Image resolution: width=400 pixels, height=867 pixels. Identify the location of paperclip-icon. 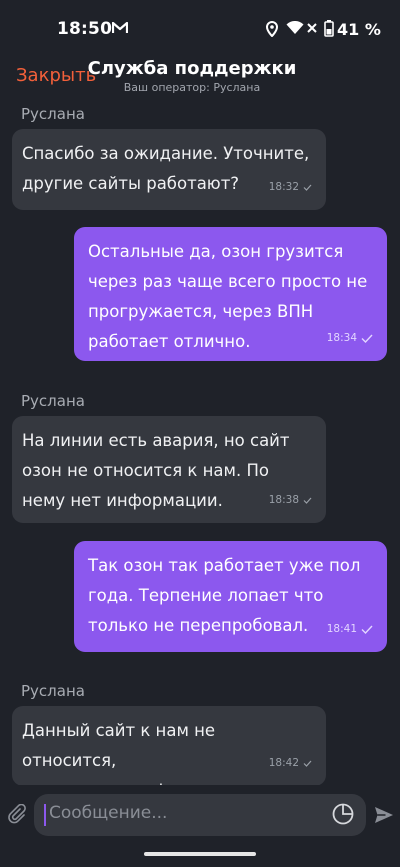
(17, 814).